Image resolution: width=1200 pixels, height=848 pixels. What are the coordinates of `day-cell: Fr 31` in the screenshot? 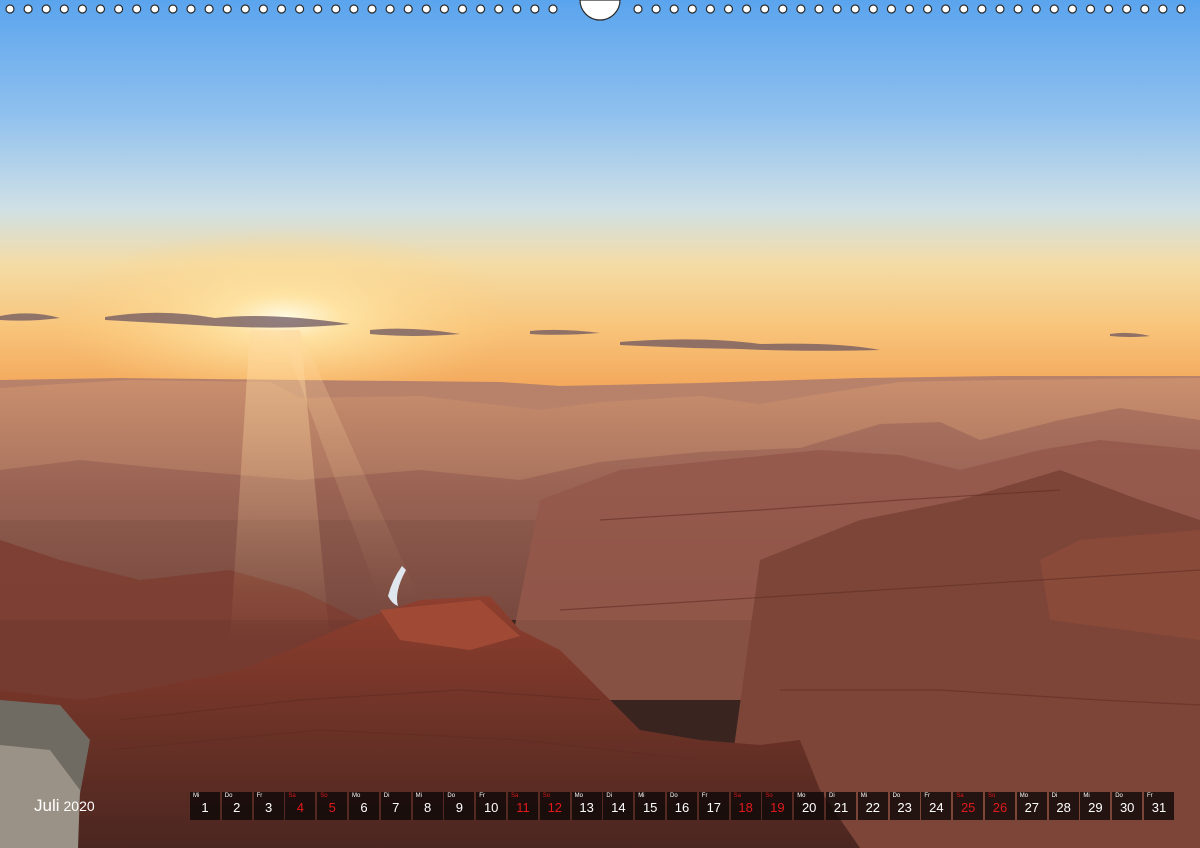 It's located at (1159, 806).